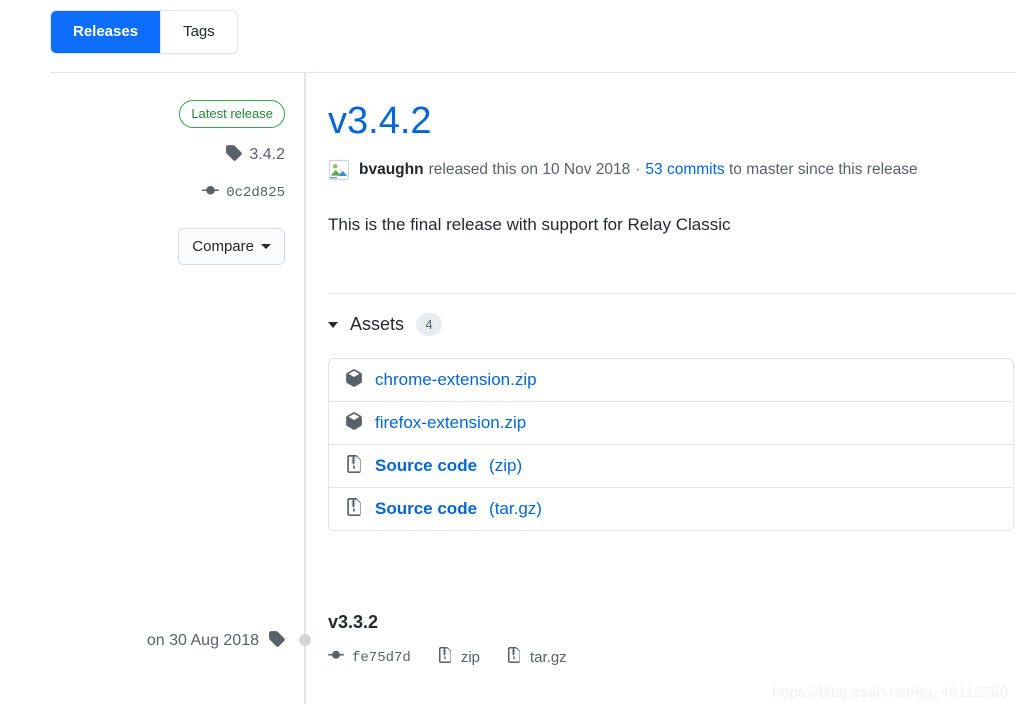 Image resolution: width=1016 pixels, height=704 pixels. I want to click on asset-extension: (zip), so click(506, 465).